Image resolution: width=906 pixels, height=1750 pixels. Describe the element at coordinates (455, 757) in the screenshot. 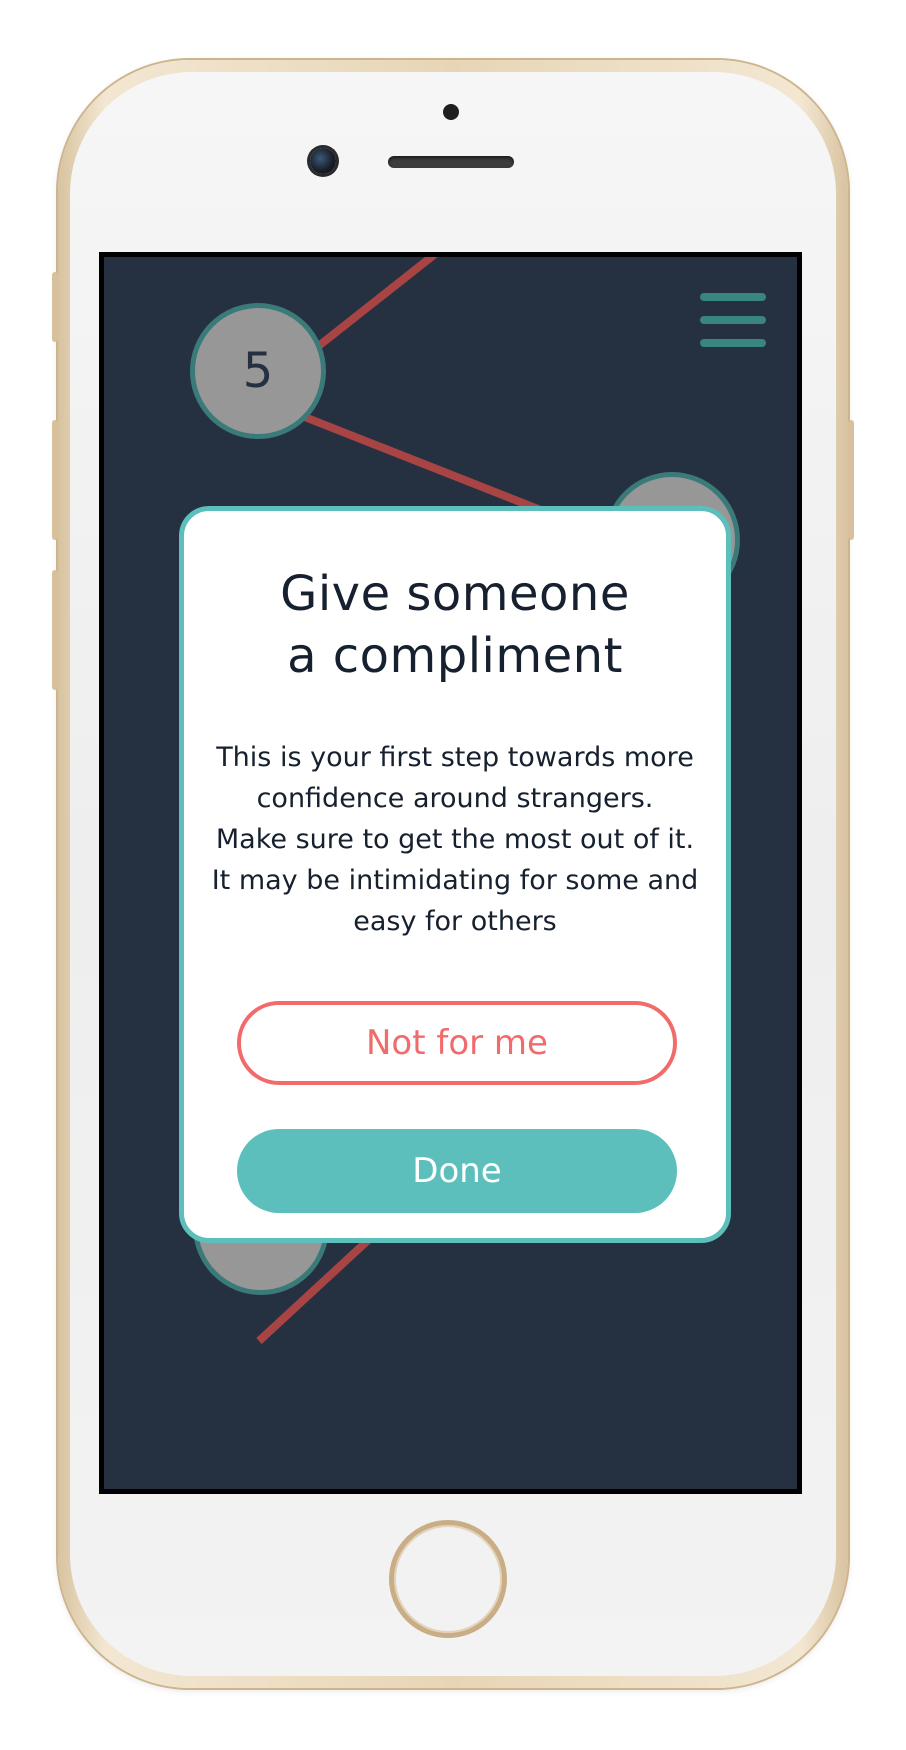

I see `dialog-description-line: This is your first step towards more` at that location.